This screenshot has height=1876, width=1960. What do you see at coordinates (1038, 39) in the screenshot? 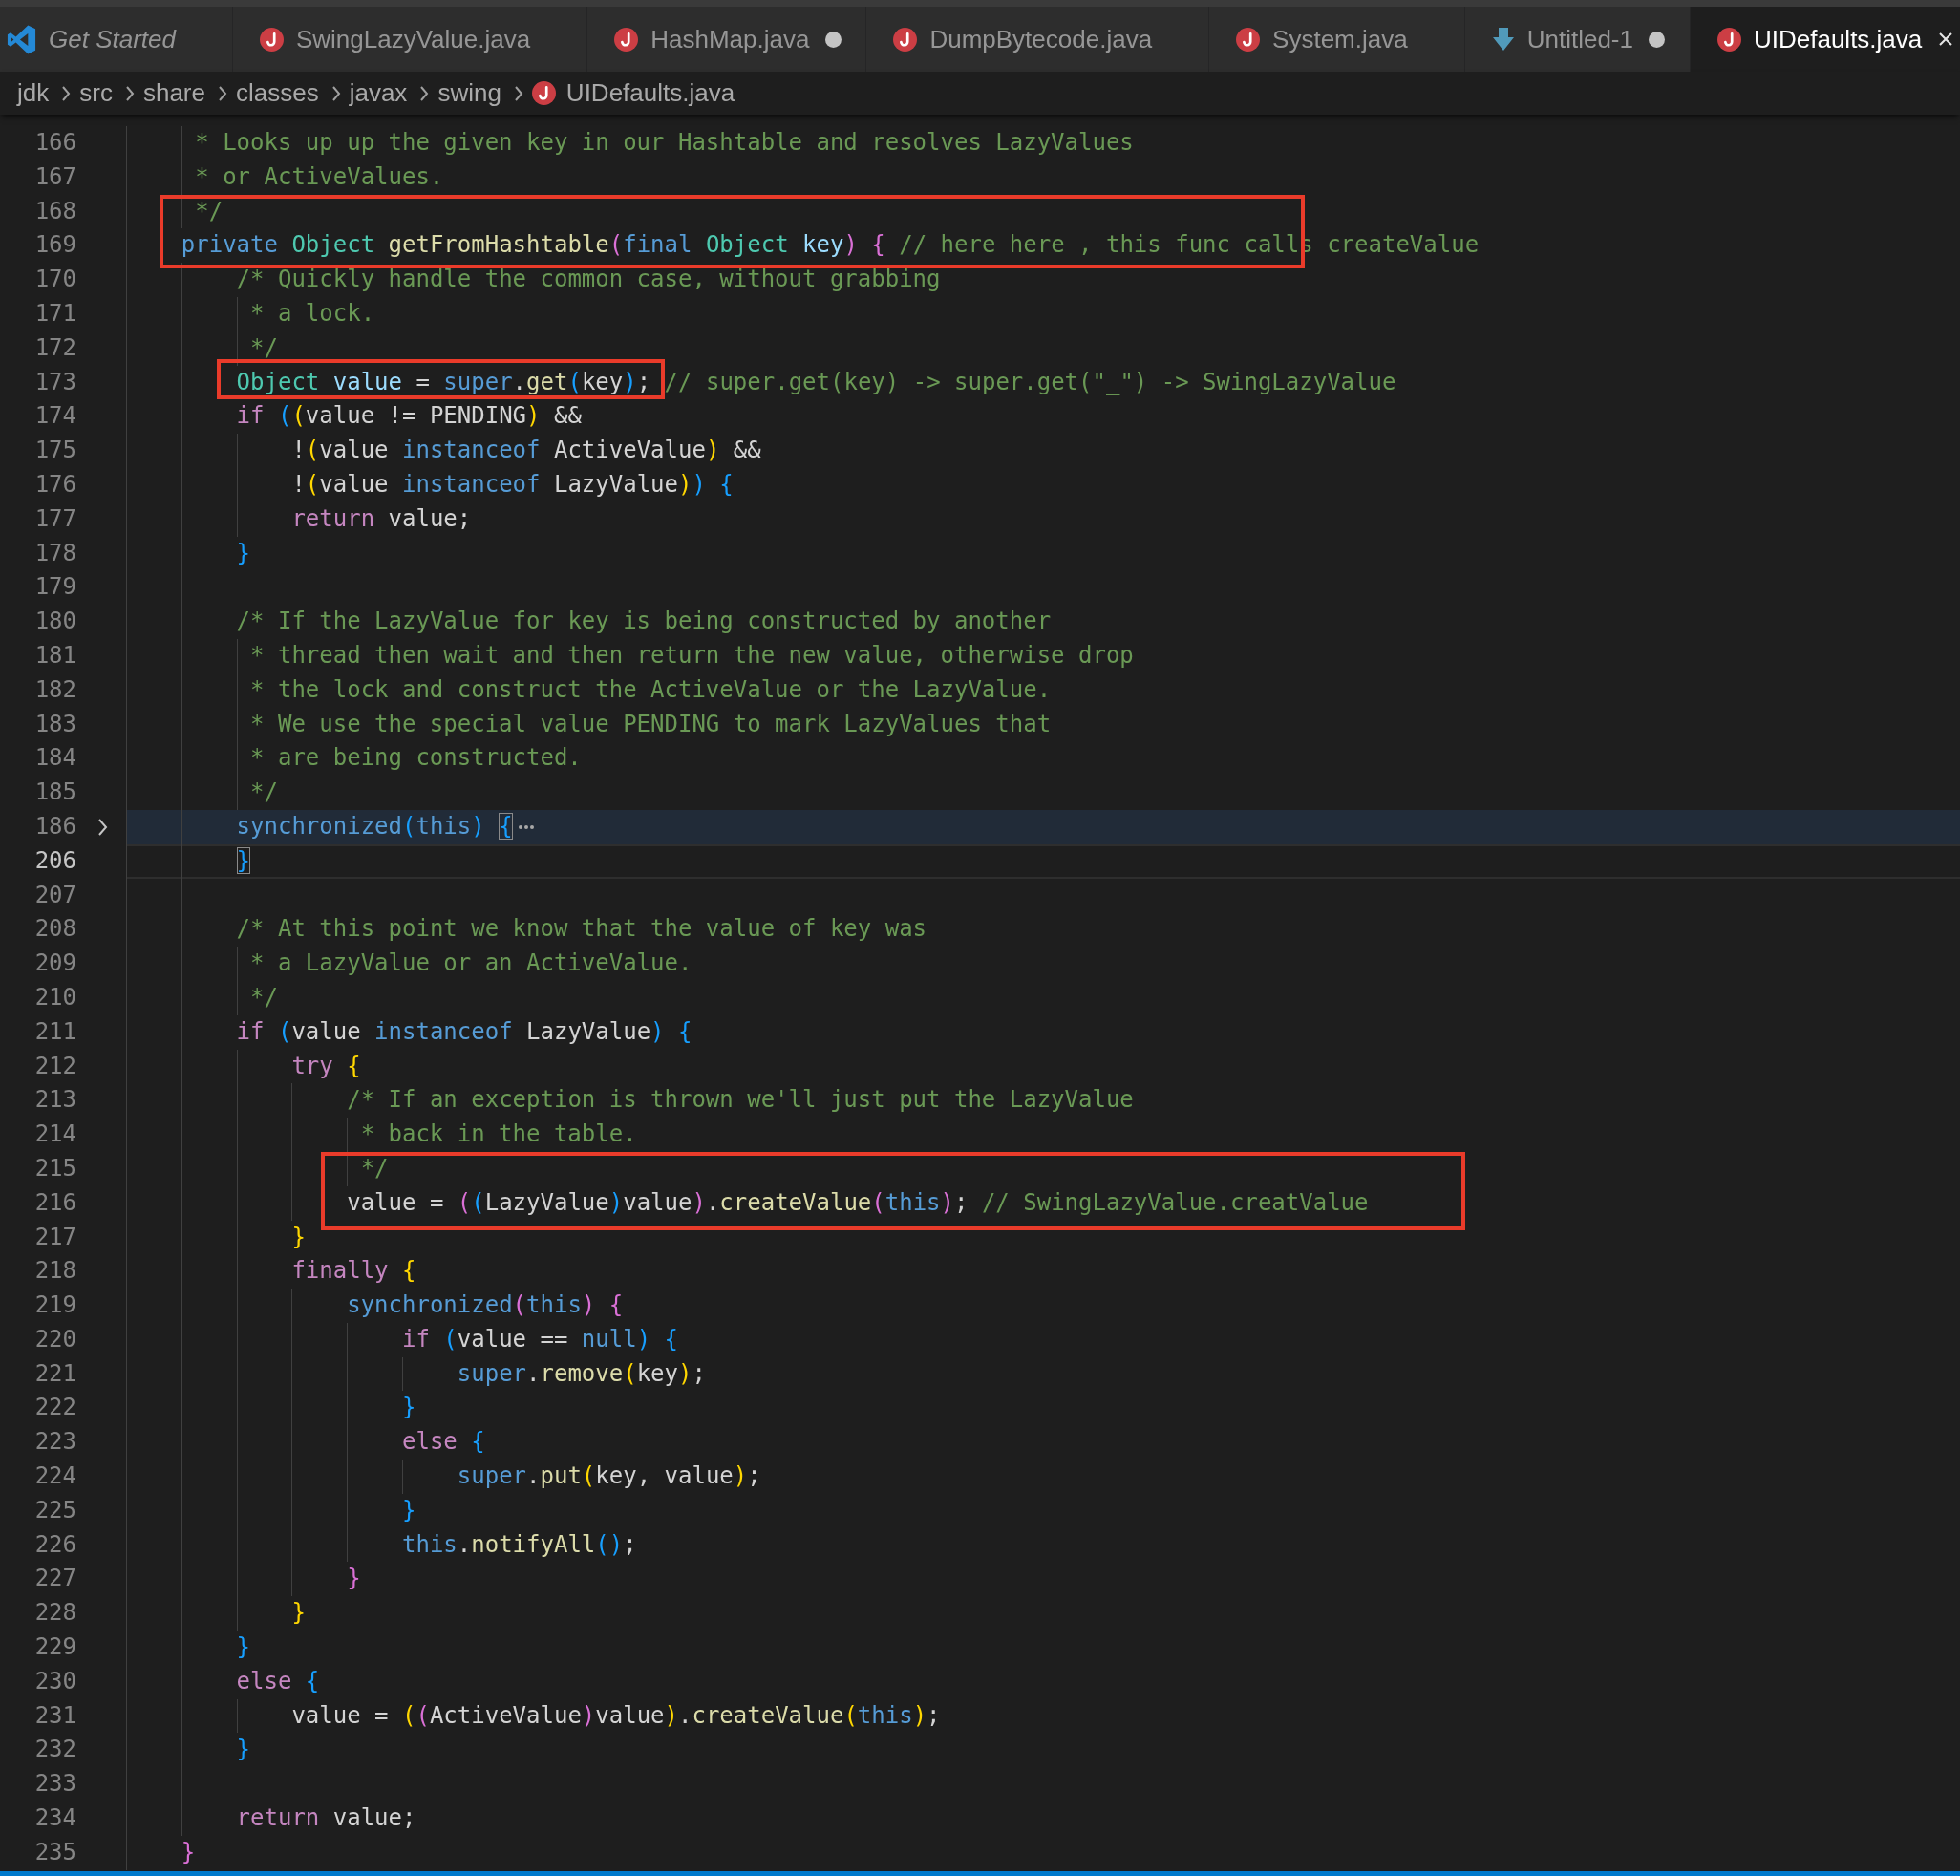
I see `editor-tab: DumpBytecode.java` at bounding box center [1038, 39].